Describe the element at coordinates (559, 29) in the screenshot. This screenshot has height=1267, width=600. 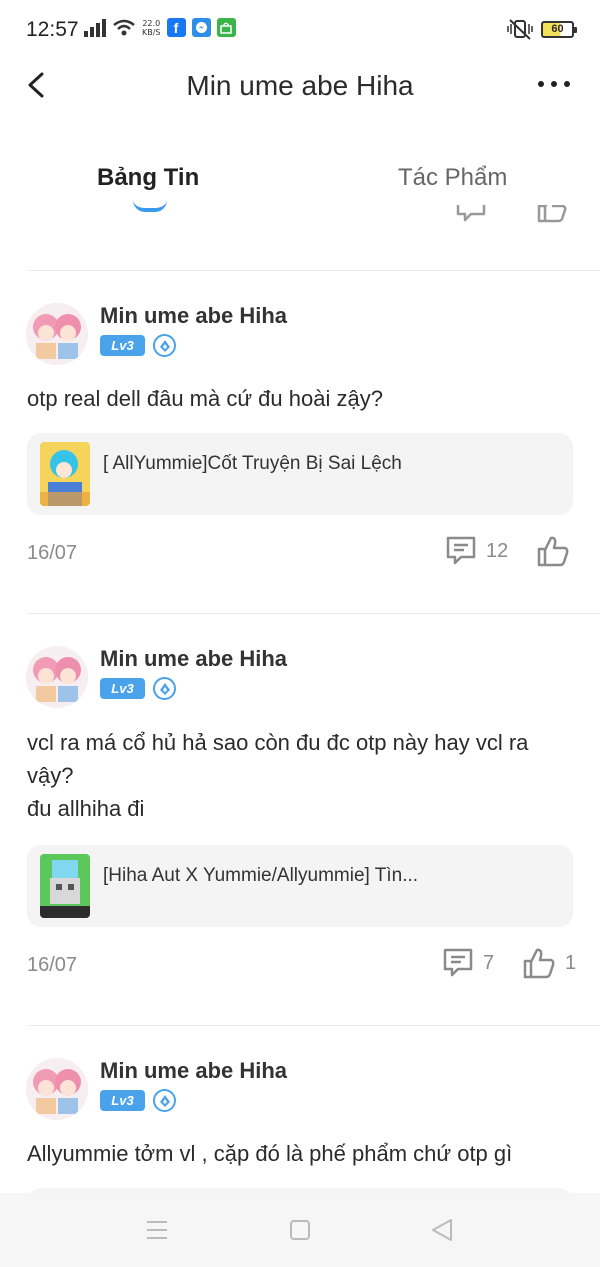
I see `battery-indicator: 60` at that location.